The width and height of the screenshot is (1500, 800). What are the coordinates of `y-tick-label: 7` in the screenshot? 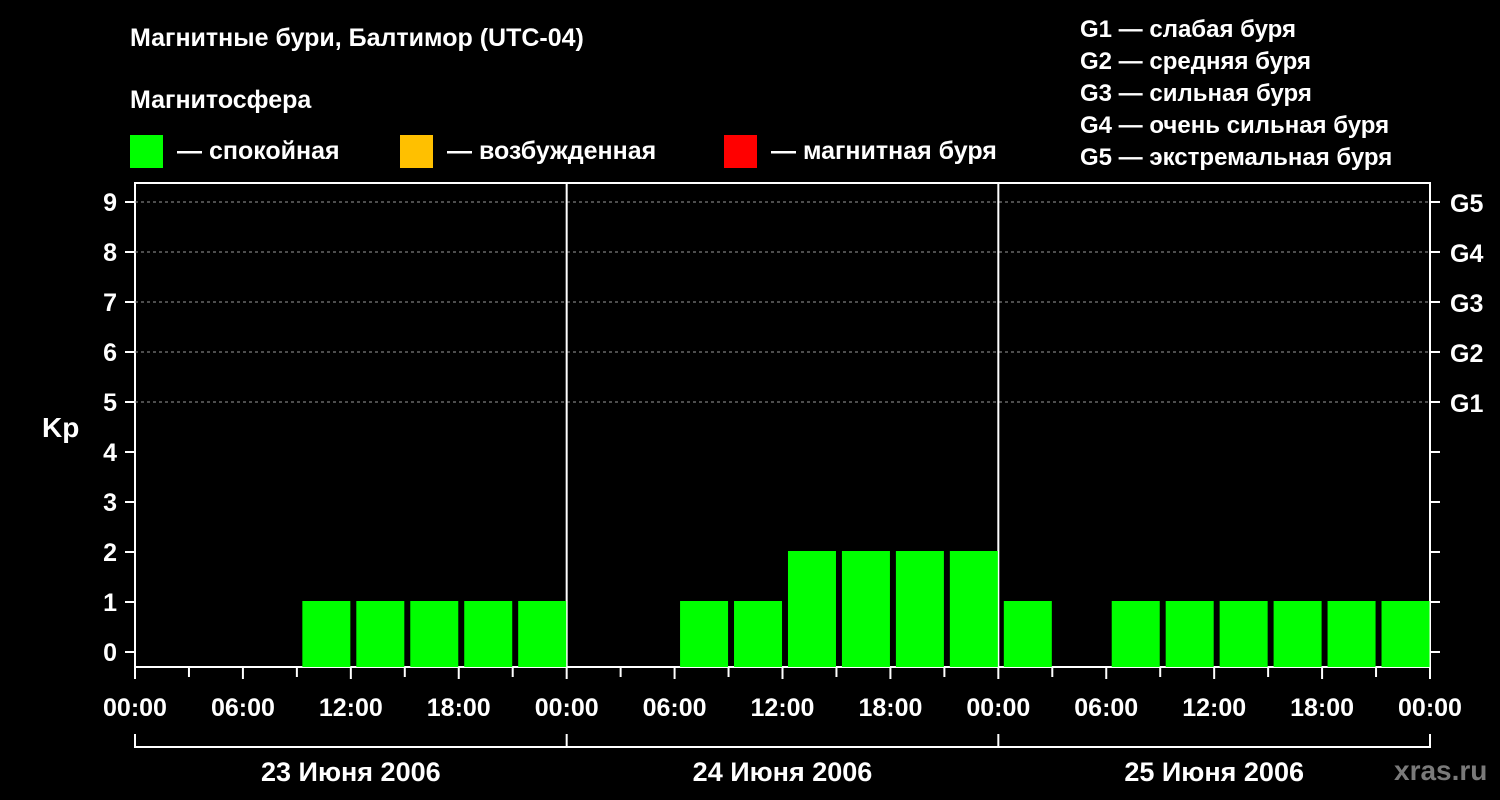 It's located at (110, 303).